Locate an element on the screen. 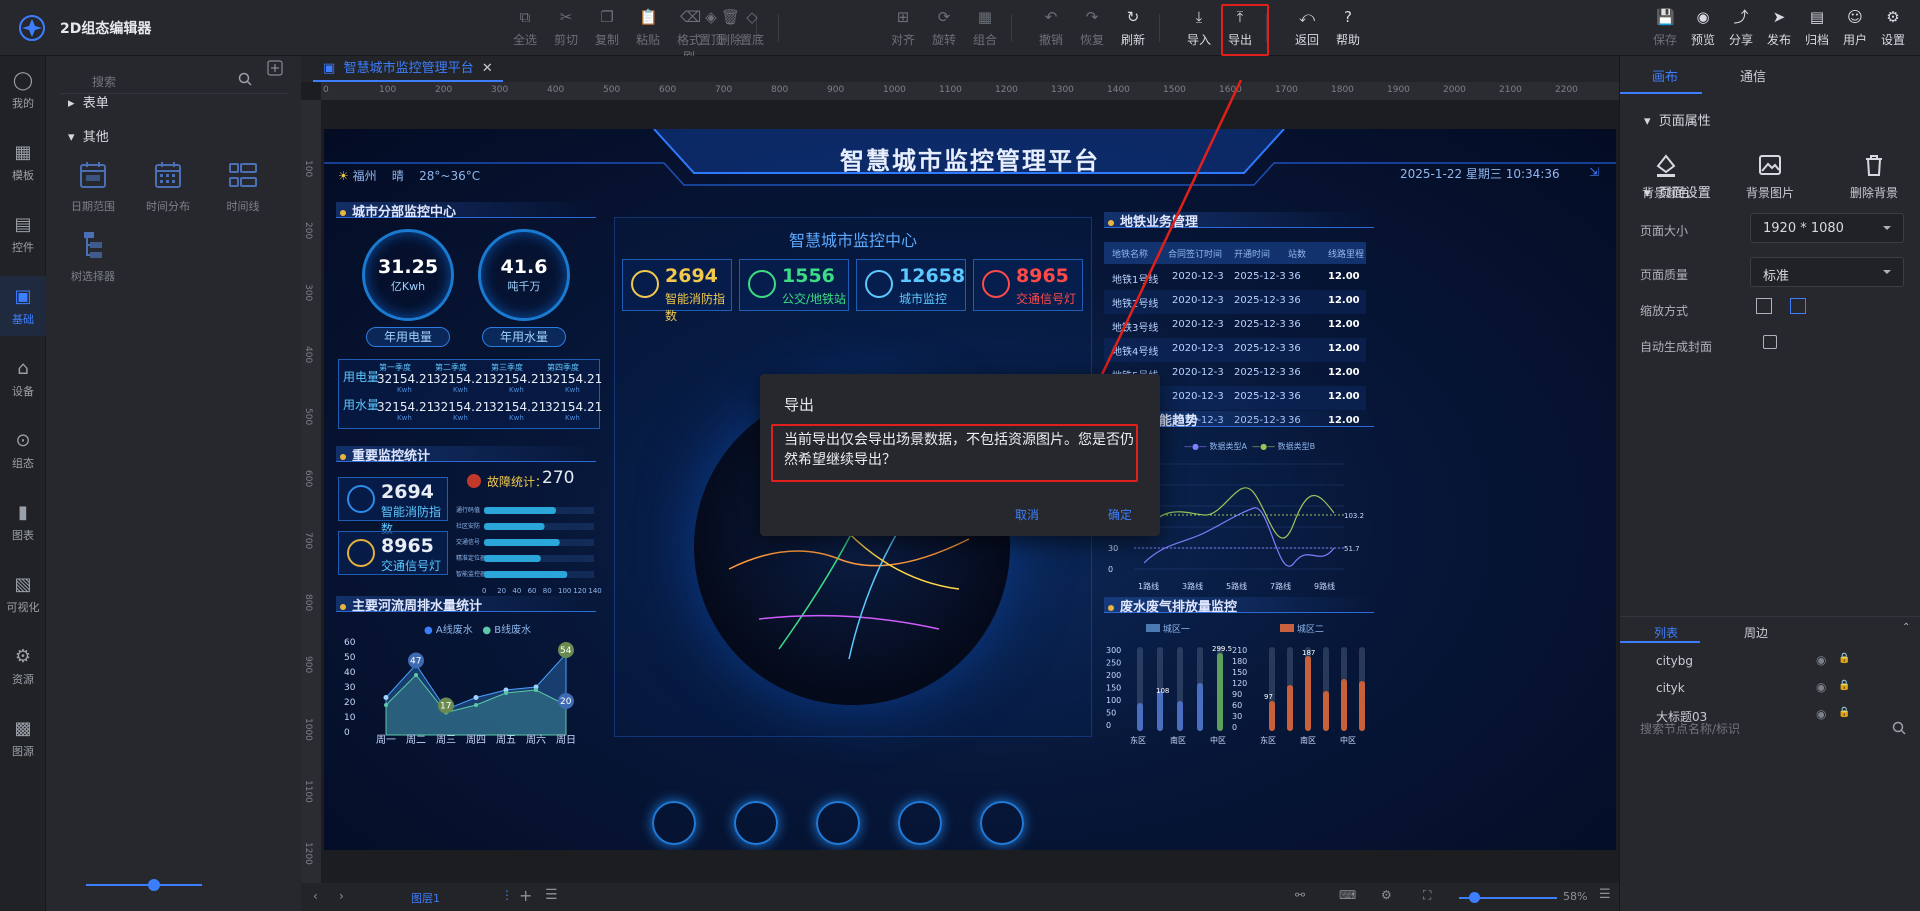  panel-title-waste: 废水废气排放量监控 is located at coordinates (1172, 605).